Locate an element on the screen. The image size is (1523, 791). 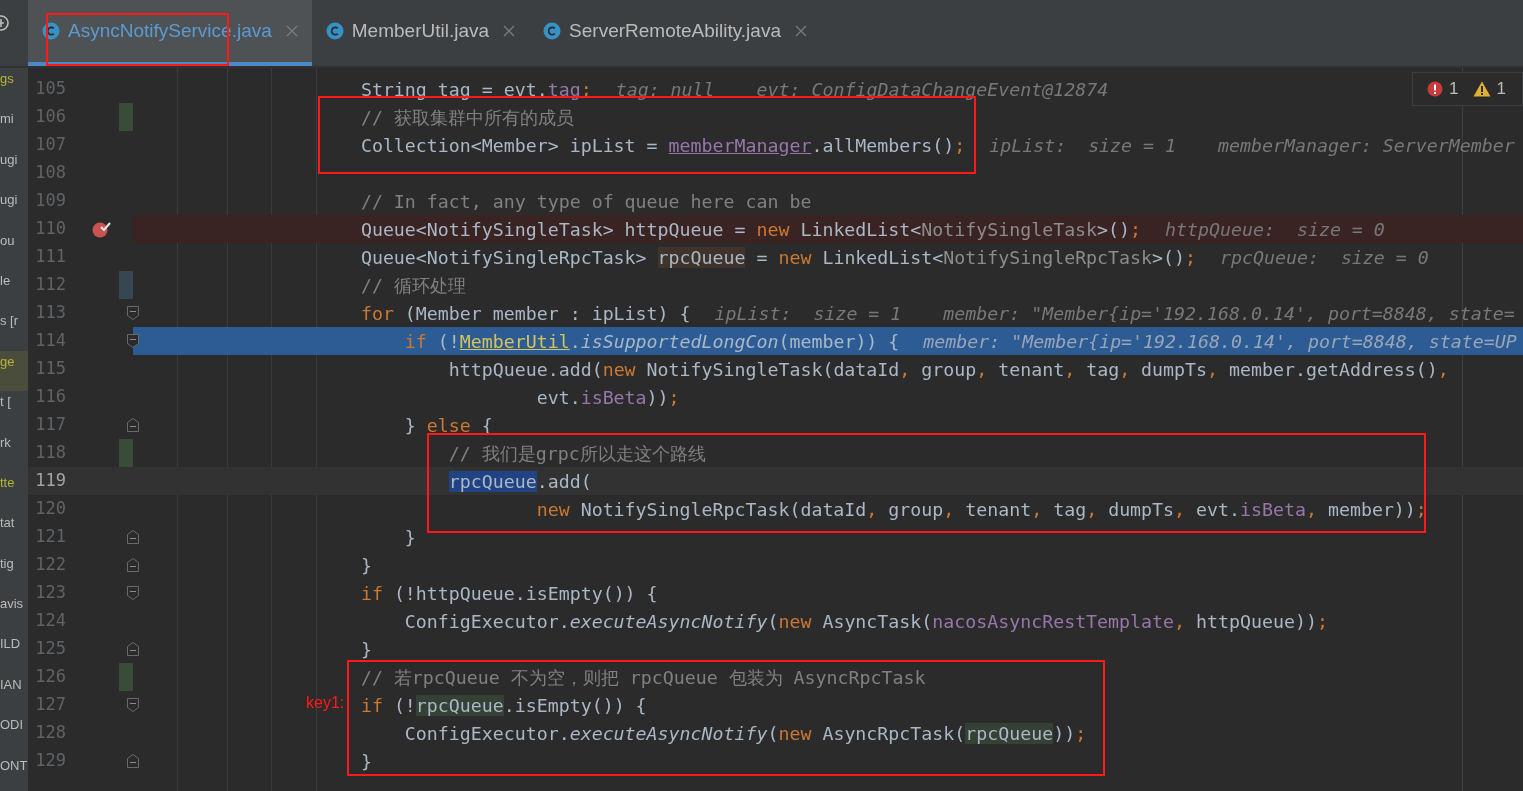
line-number: 121 is located at coordinates (50, 536).